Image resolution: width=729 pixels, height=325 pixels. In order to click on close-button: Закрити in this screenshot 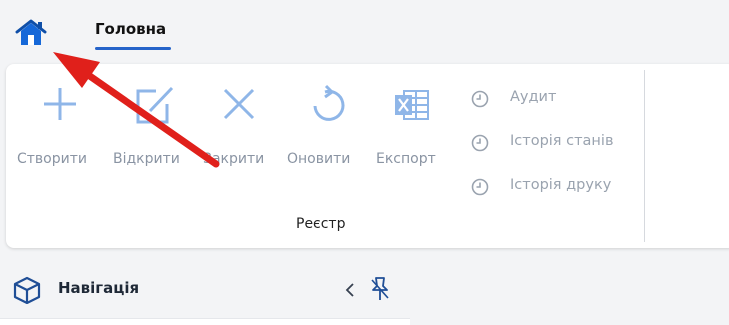, I will do `click(242, 130)`.